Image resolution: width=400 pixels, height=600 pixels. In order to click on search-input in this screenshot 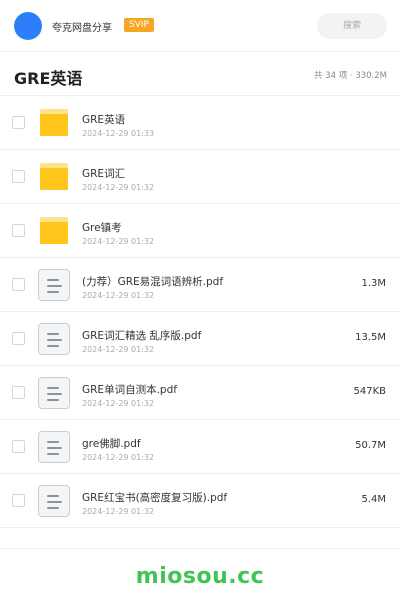, I will do `click(352, 26)`.